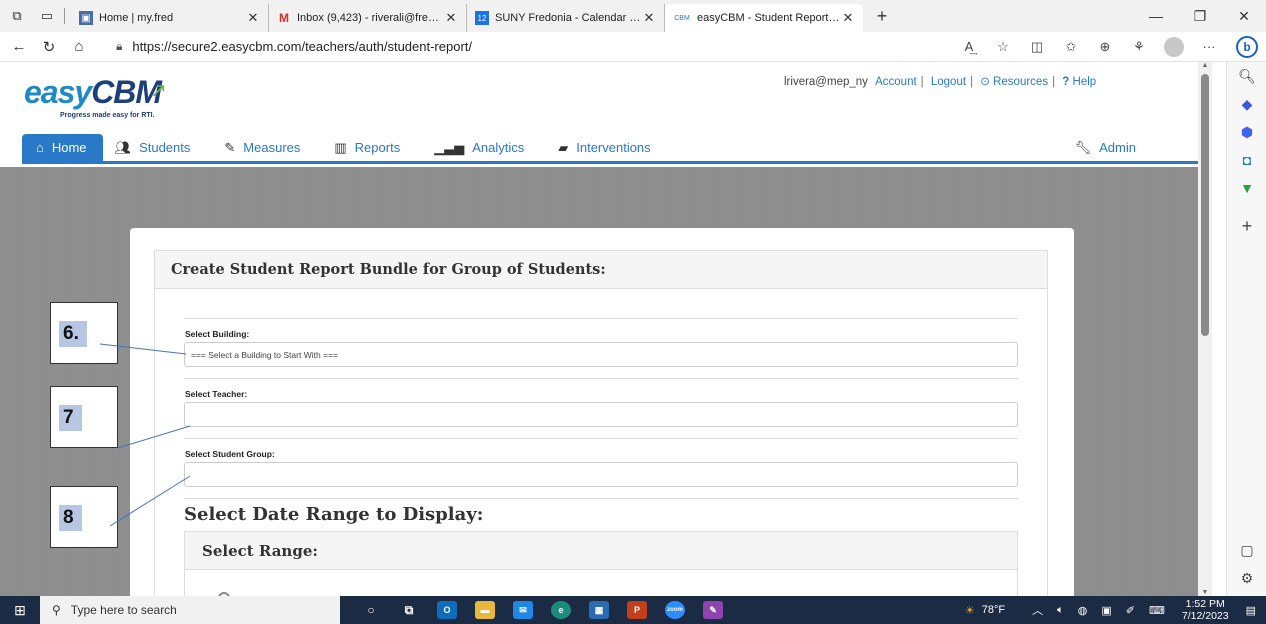 This screenshot has height=624, width=1266. I want to click on outlook-taskbar-icon: O, so click(447, 610).